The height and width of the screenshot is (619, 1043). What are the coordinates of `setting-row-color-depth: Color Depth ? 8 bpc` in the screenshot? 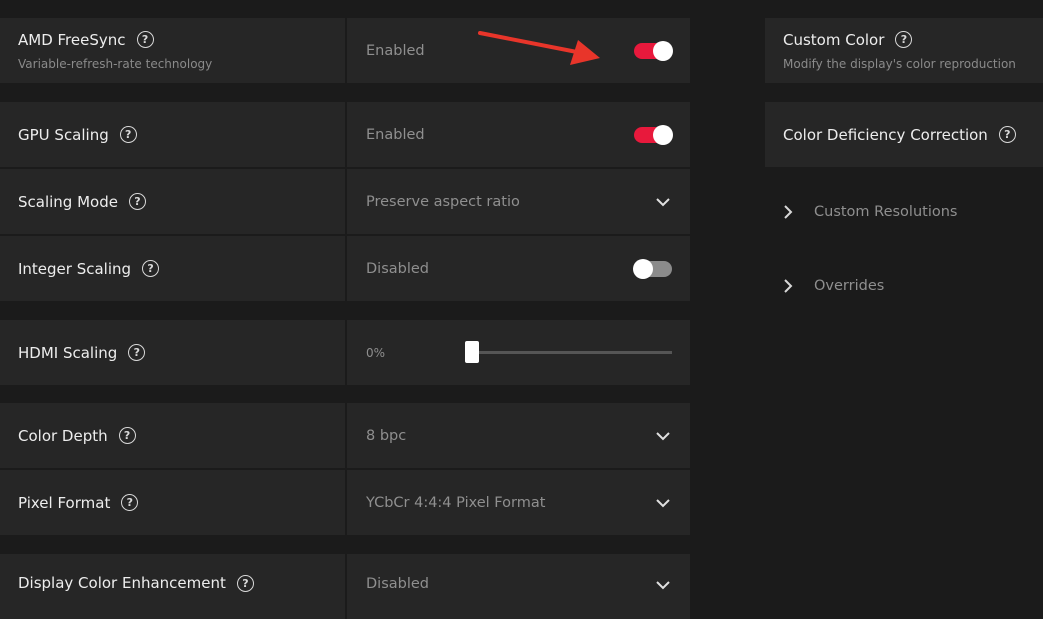 It's located at (345, 435).